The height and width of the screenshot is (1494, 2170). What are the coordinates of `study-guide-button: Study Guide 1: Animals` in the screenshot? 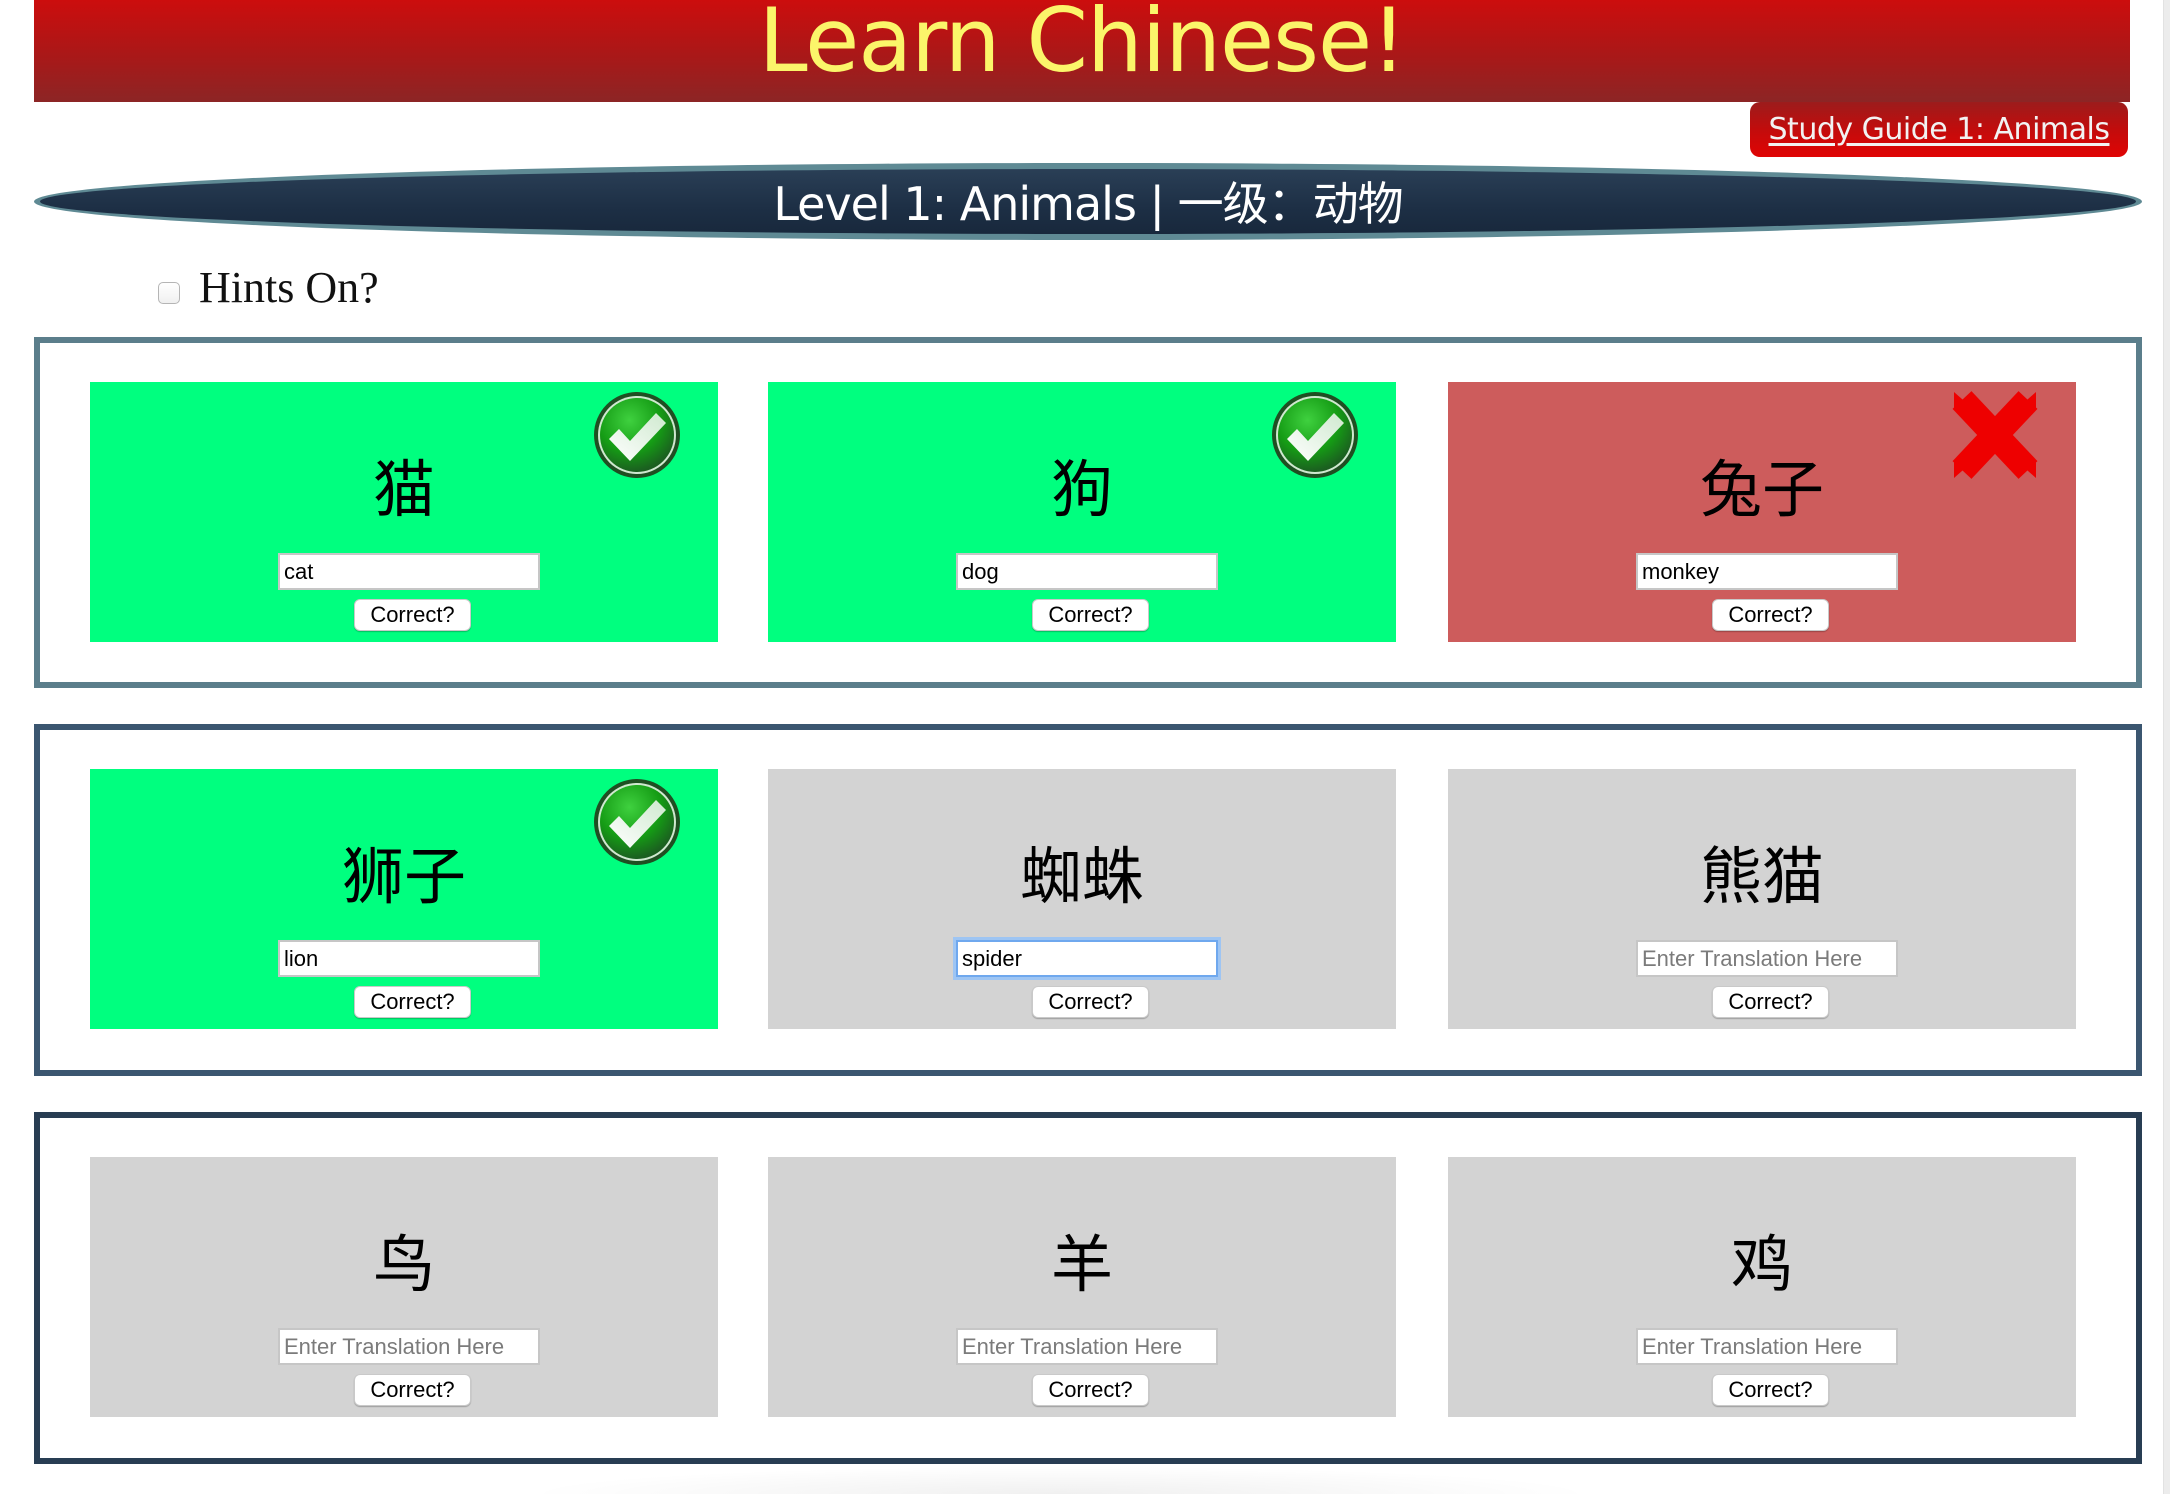 It's located at (1939, 129).